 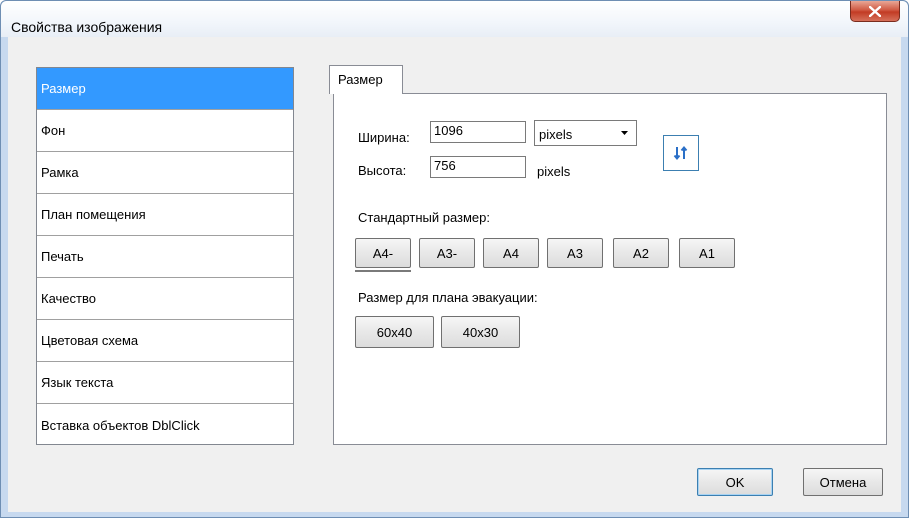 I want to click on width-input: 1096, so click(x=478, y=132).